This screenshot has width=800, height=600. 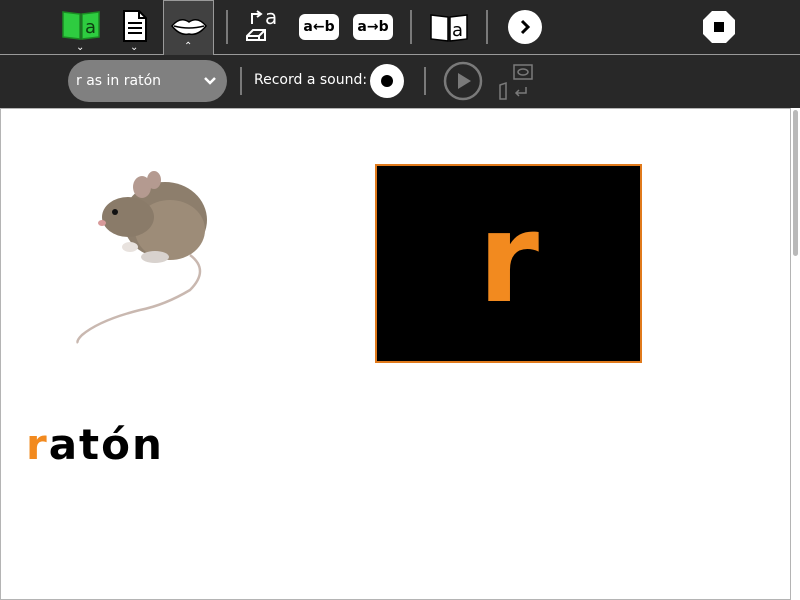 What do you see at coordinates (795, 354) in the screenshot?
I see `vertical-scrollbar` at bounding box center [795, 354].